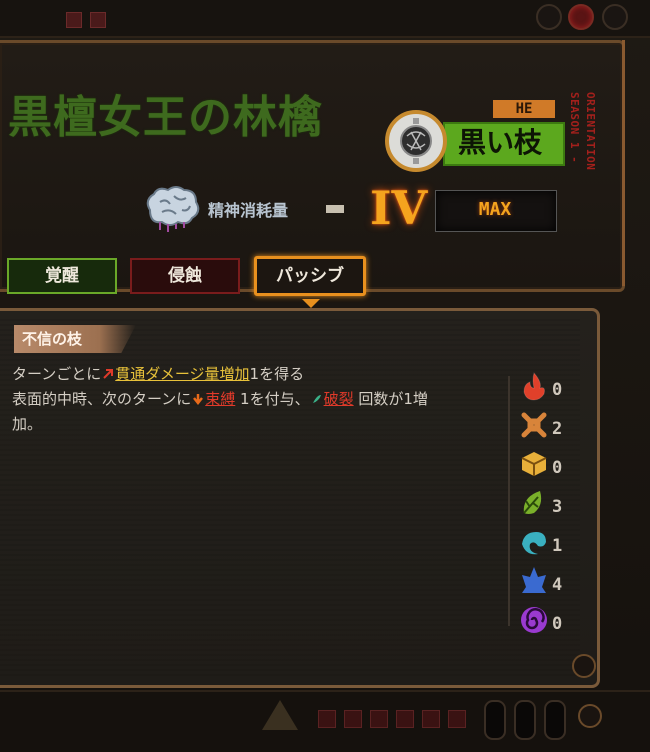  I want to click on resource-divider, so click(509, 501).